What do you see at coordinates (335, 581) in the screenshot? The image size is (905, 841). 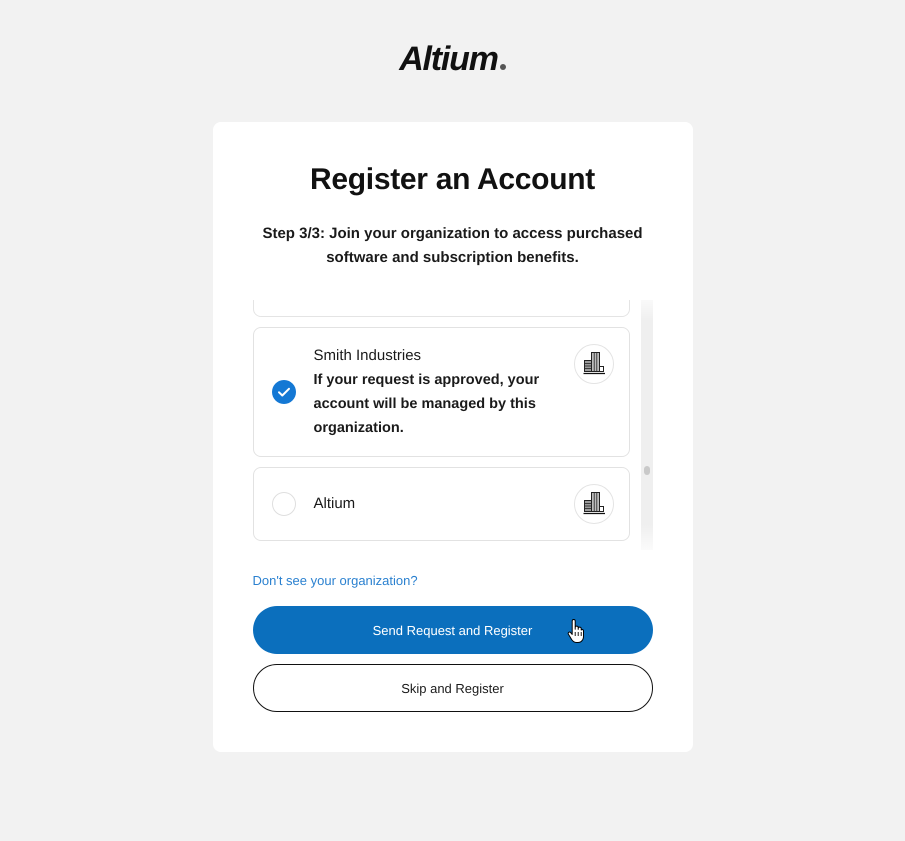 I see `missing-organization-link: Don't see your organization?` at bounding box center [335, 581].